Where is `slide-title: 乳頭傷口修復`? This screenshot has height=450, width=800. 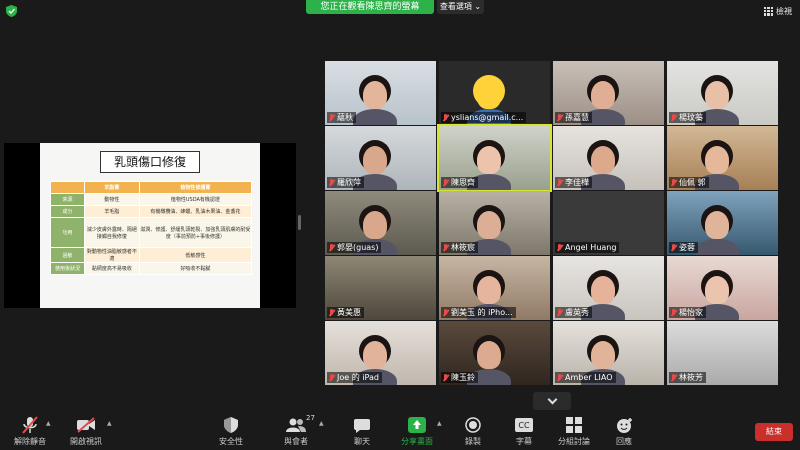
slide-title: 乳頭傷口修復 is located at coordinates (150, 162).